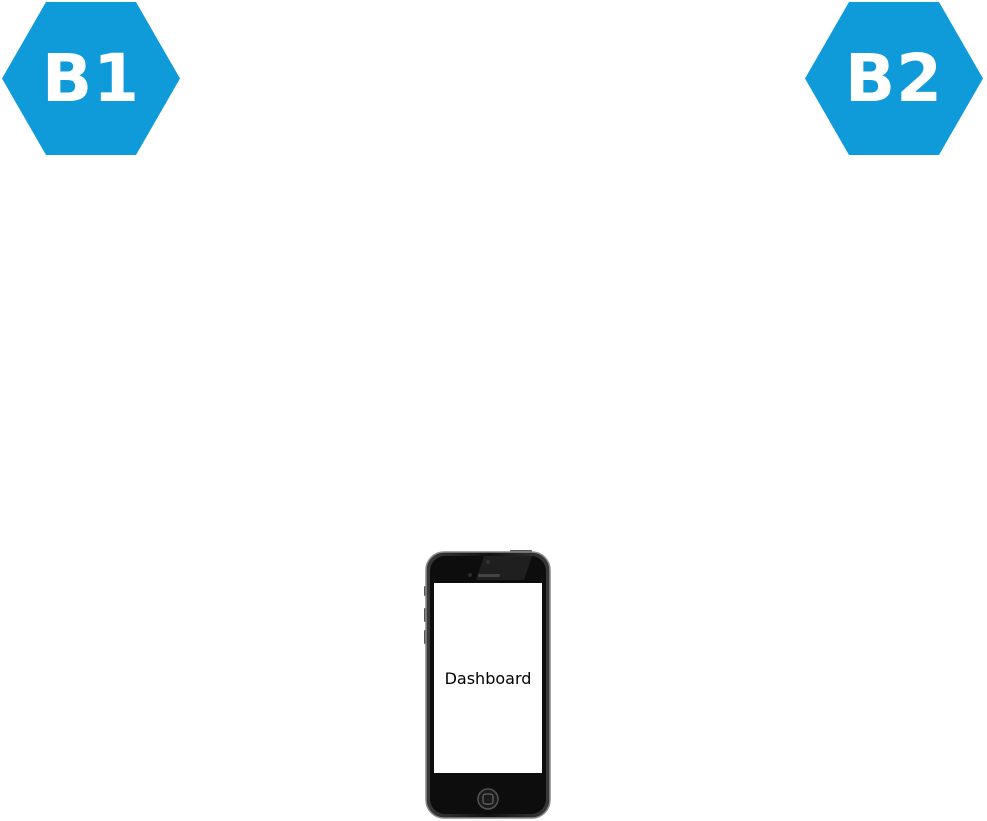 Image resolution: width=987 pixels, height=821 pixels. I want to click on screen-label: Dashboard, so click(488, 678).